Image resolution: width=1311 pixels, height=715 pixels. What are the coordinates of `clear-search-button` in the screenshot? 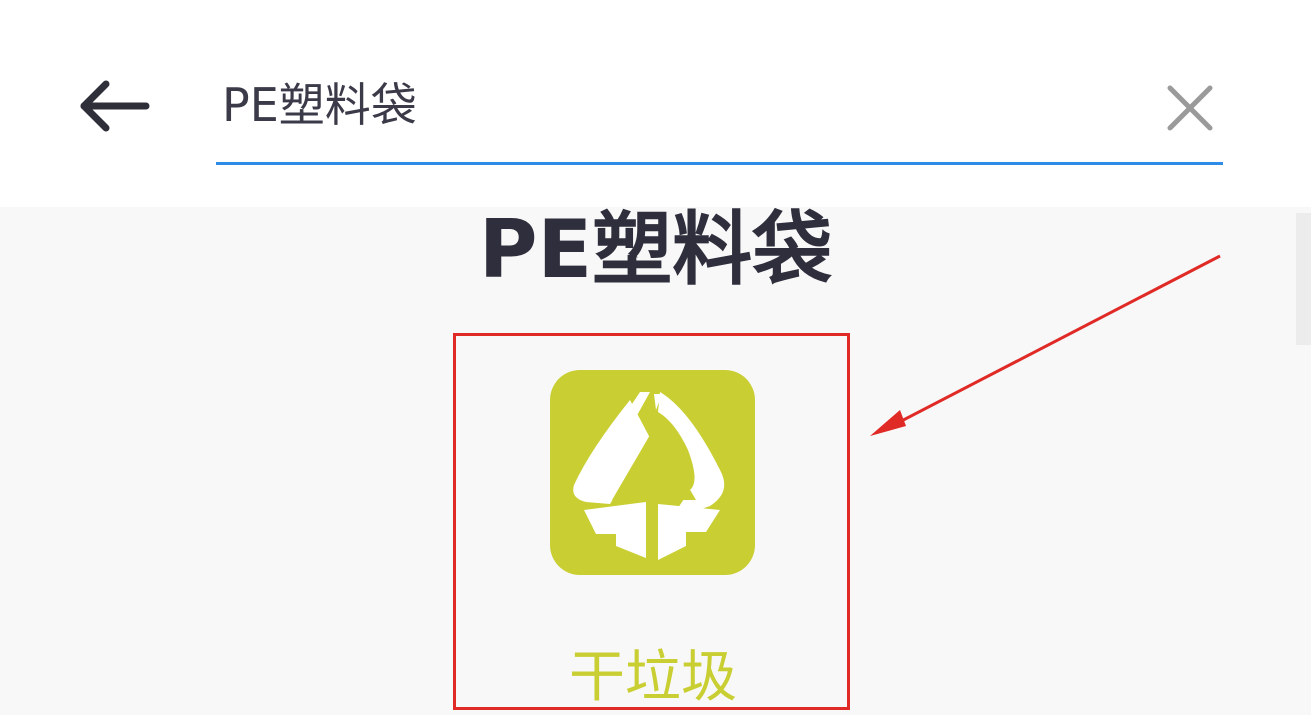 It's located at (1190, 108).